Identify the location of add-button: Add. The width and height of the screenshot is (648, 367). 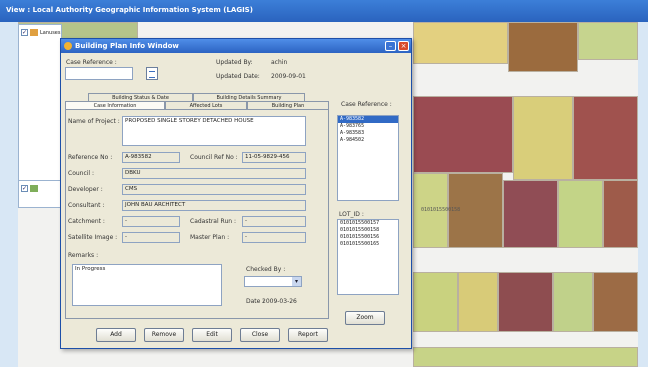
(116, 335).